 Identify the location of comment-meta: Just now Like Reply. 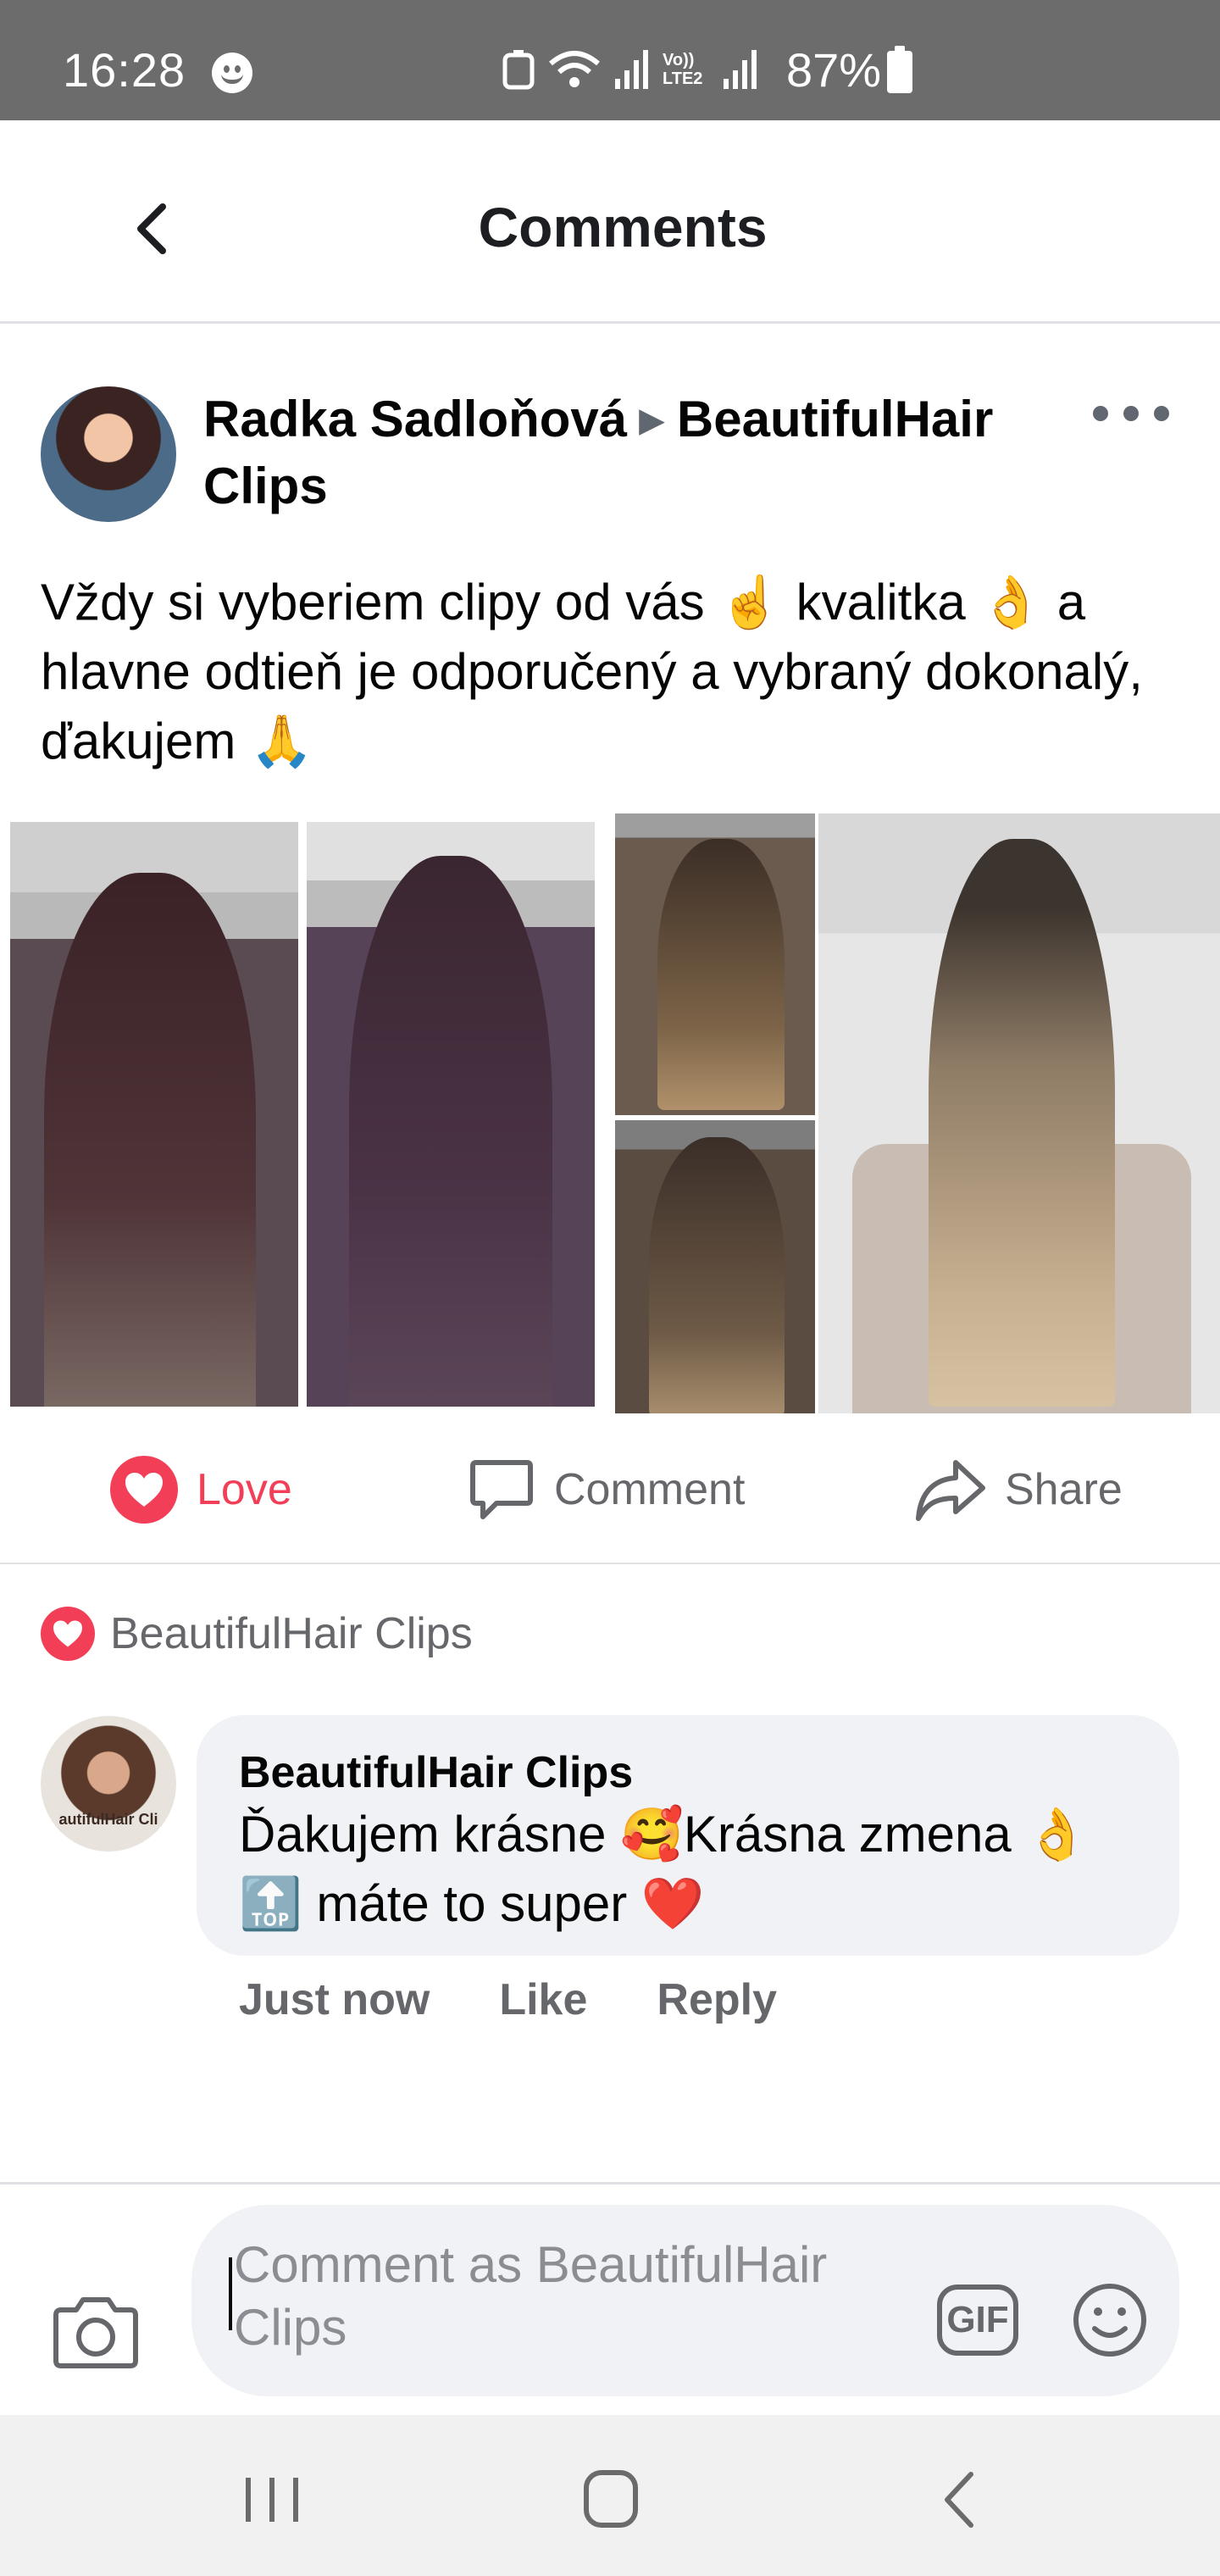
(508, 1999).